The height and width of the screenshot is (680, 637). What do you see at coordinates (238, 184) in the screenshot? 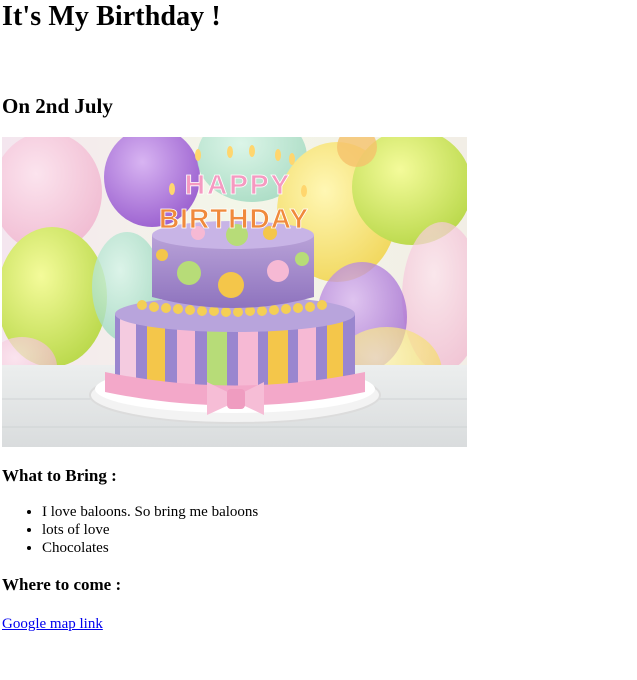
I see `topper-line-happy: HAPPY` at bounding box center [238, 184].